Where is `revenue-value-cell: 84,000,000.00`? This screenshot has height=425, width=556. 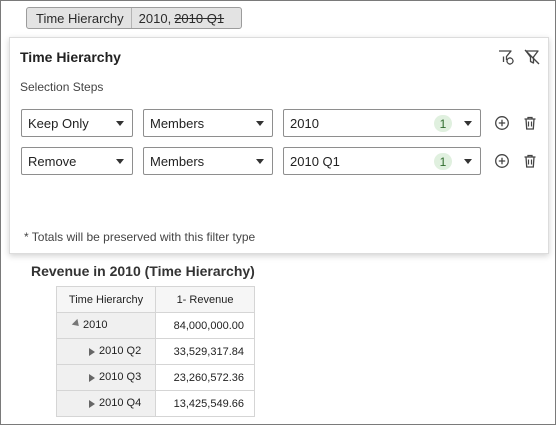
revenue-value-cell: 84,000,000.00 is located at coordinates (205, 325).